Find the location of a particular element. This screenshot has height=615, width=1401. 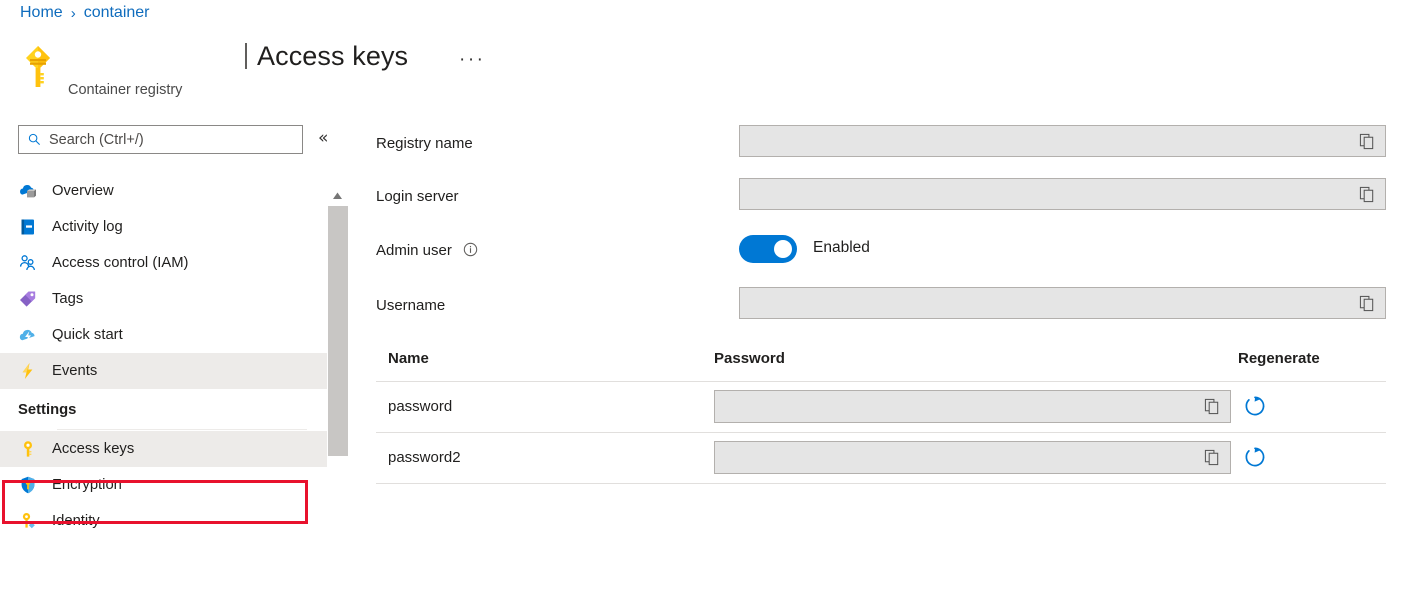

sidebar-item-identity: Identity is located at coordinates (163, 521).